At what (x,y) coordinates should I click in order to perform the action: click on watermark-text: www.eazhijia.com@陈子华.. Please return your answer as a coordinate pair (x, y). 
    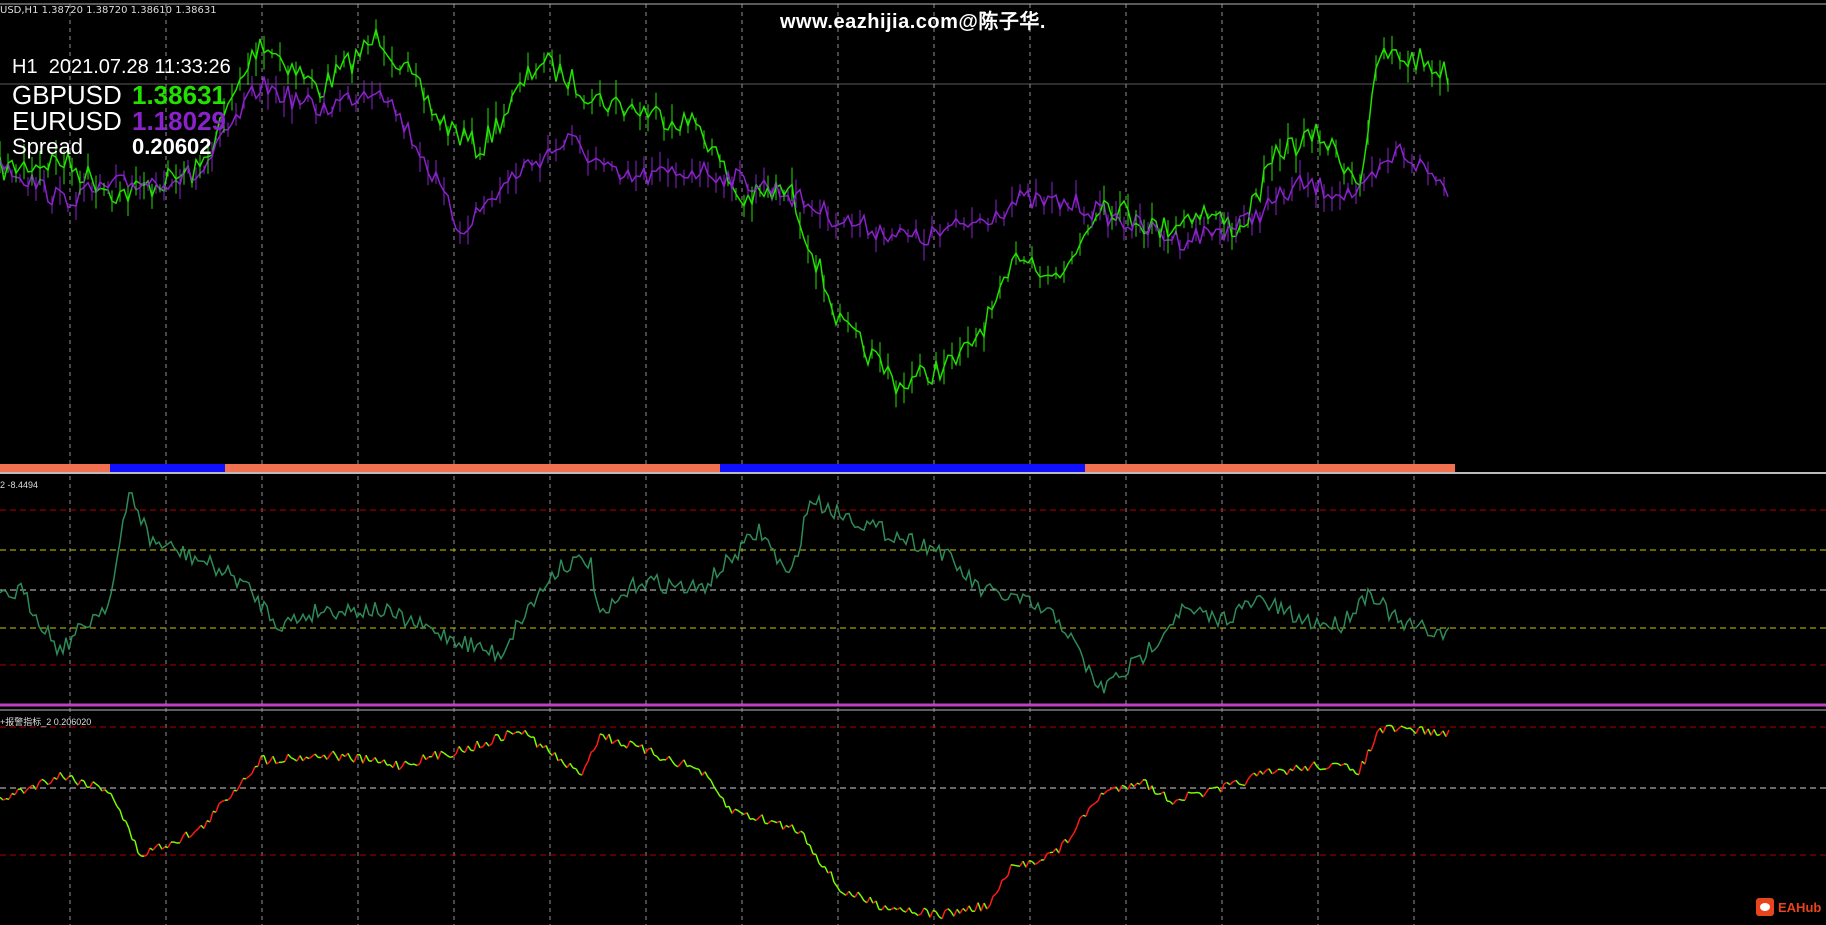
    Looking at the image, I should click on (913, 22).